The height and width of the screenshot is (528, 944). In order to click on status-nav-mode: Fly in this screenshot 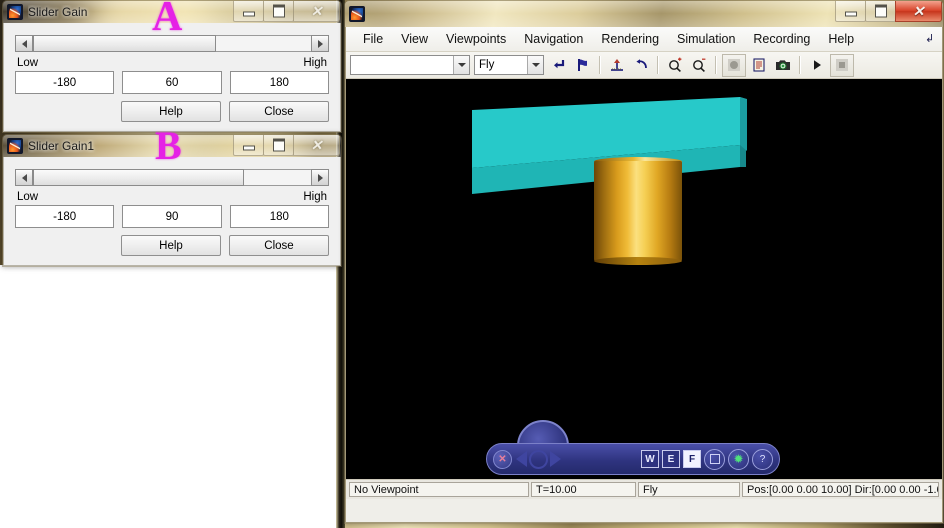, I will do `click(689, 489)`.